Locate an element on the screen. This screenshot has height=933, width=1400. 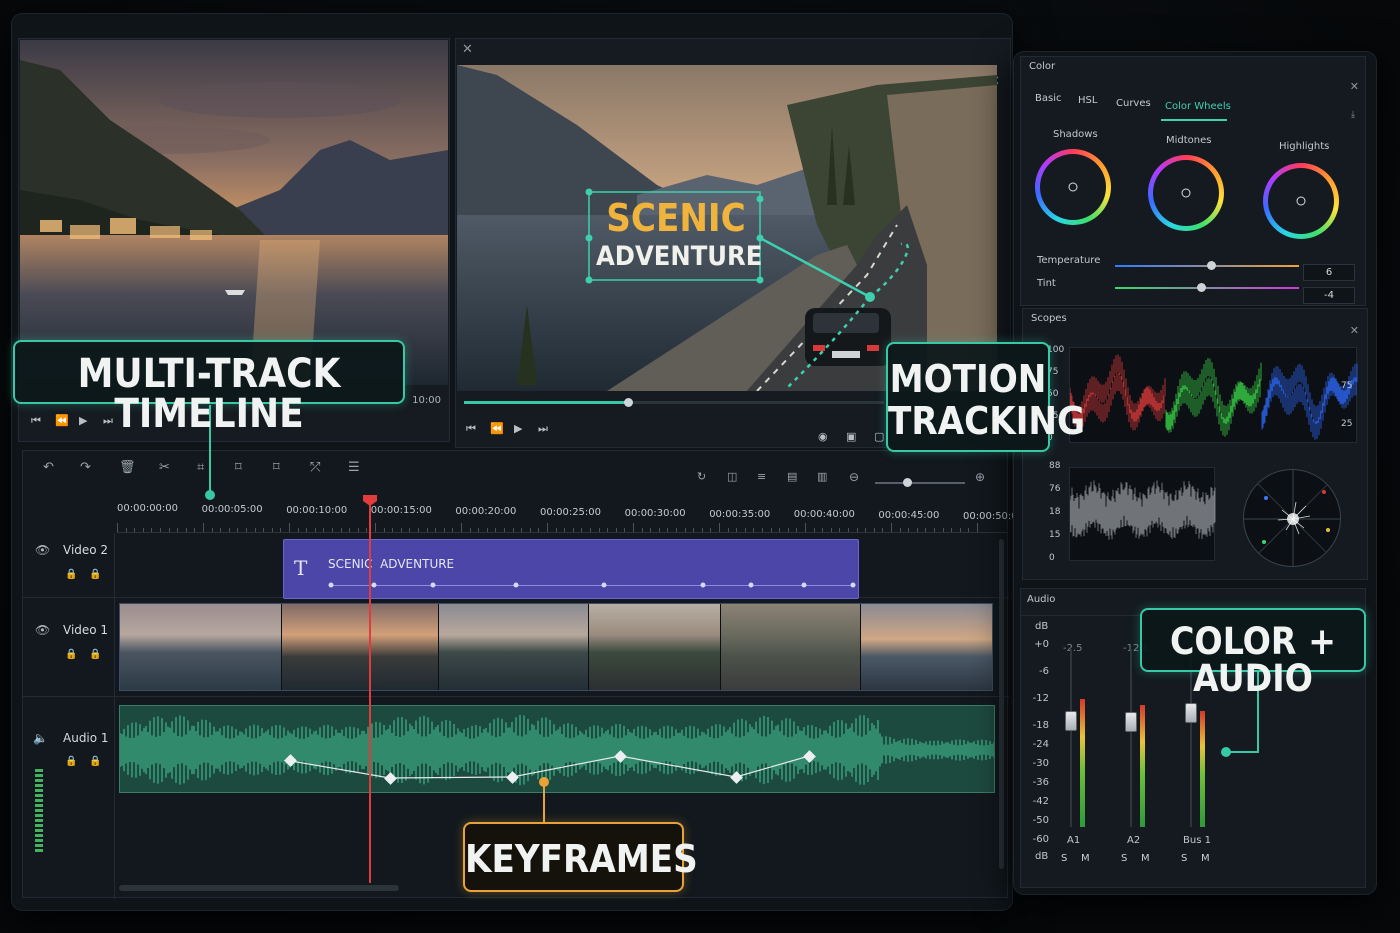
transform-icon: ⤱ is located at coordinates (315, 467).